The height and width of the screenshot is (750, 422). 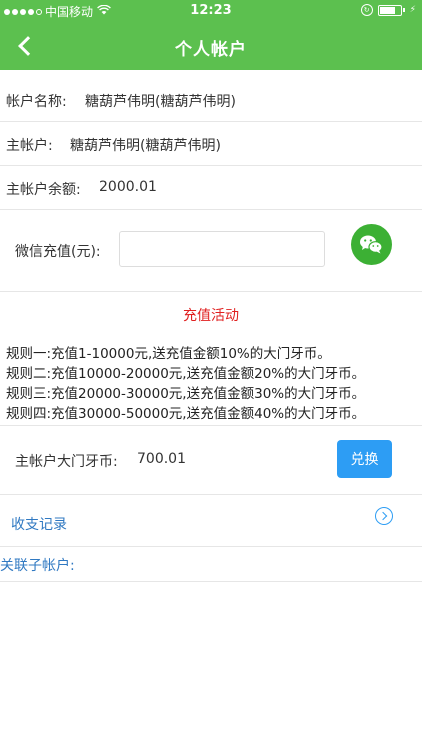 I want to click on recharge-row: 微信充值(元):, so click(x=211, y=251).